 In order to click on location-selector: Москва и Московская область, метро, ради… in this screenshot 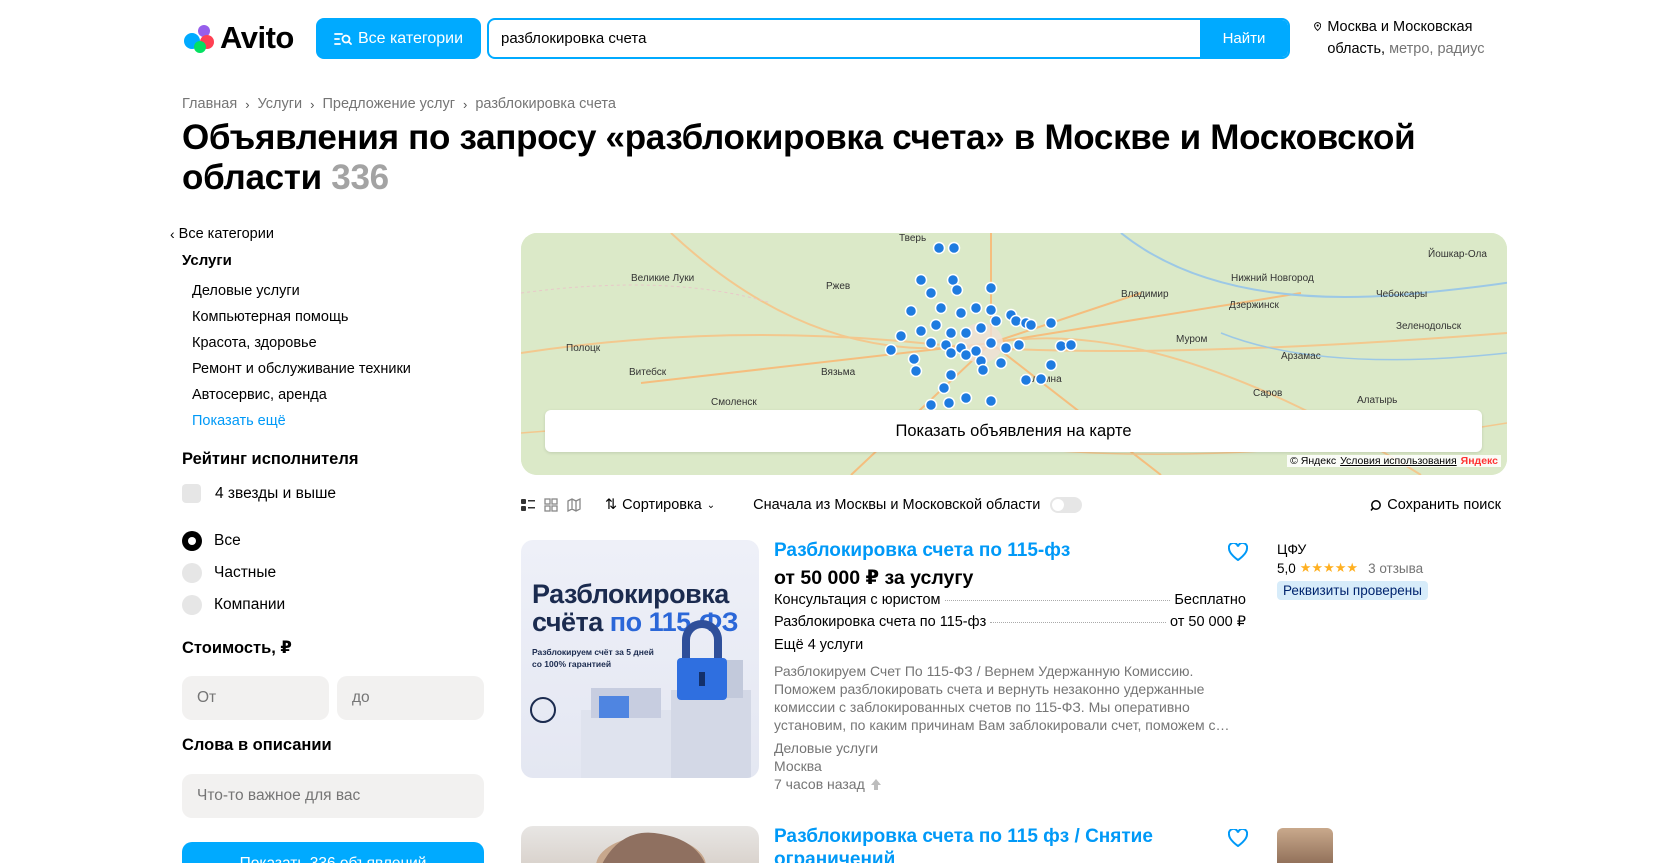, I will do `click(1414, 38)`.